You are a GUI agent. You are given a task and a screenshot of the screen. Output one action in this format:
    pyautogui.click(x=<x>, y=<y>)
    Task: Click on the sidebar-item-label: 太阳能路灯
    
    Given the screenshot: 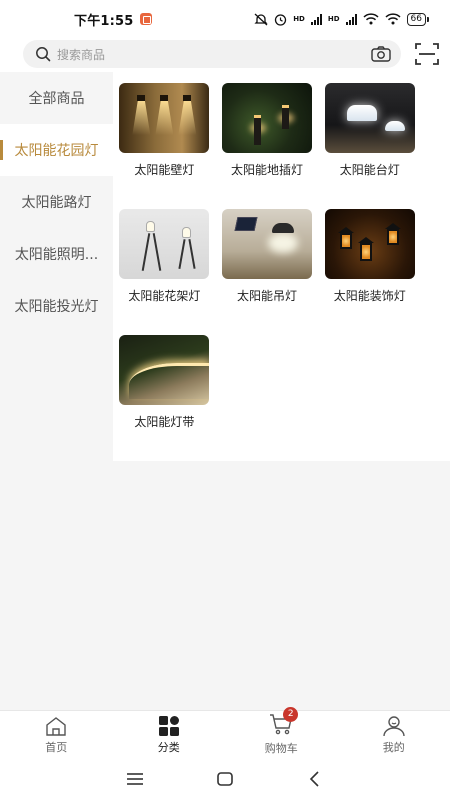 What is the action you would take?
    pyautogui.click(x=56, y=203)
    